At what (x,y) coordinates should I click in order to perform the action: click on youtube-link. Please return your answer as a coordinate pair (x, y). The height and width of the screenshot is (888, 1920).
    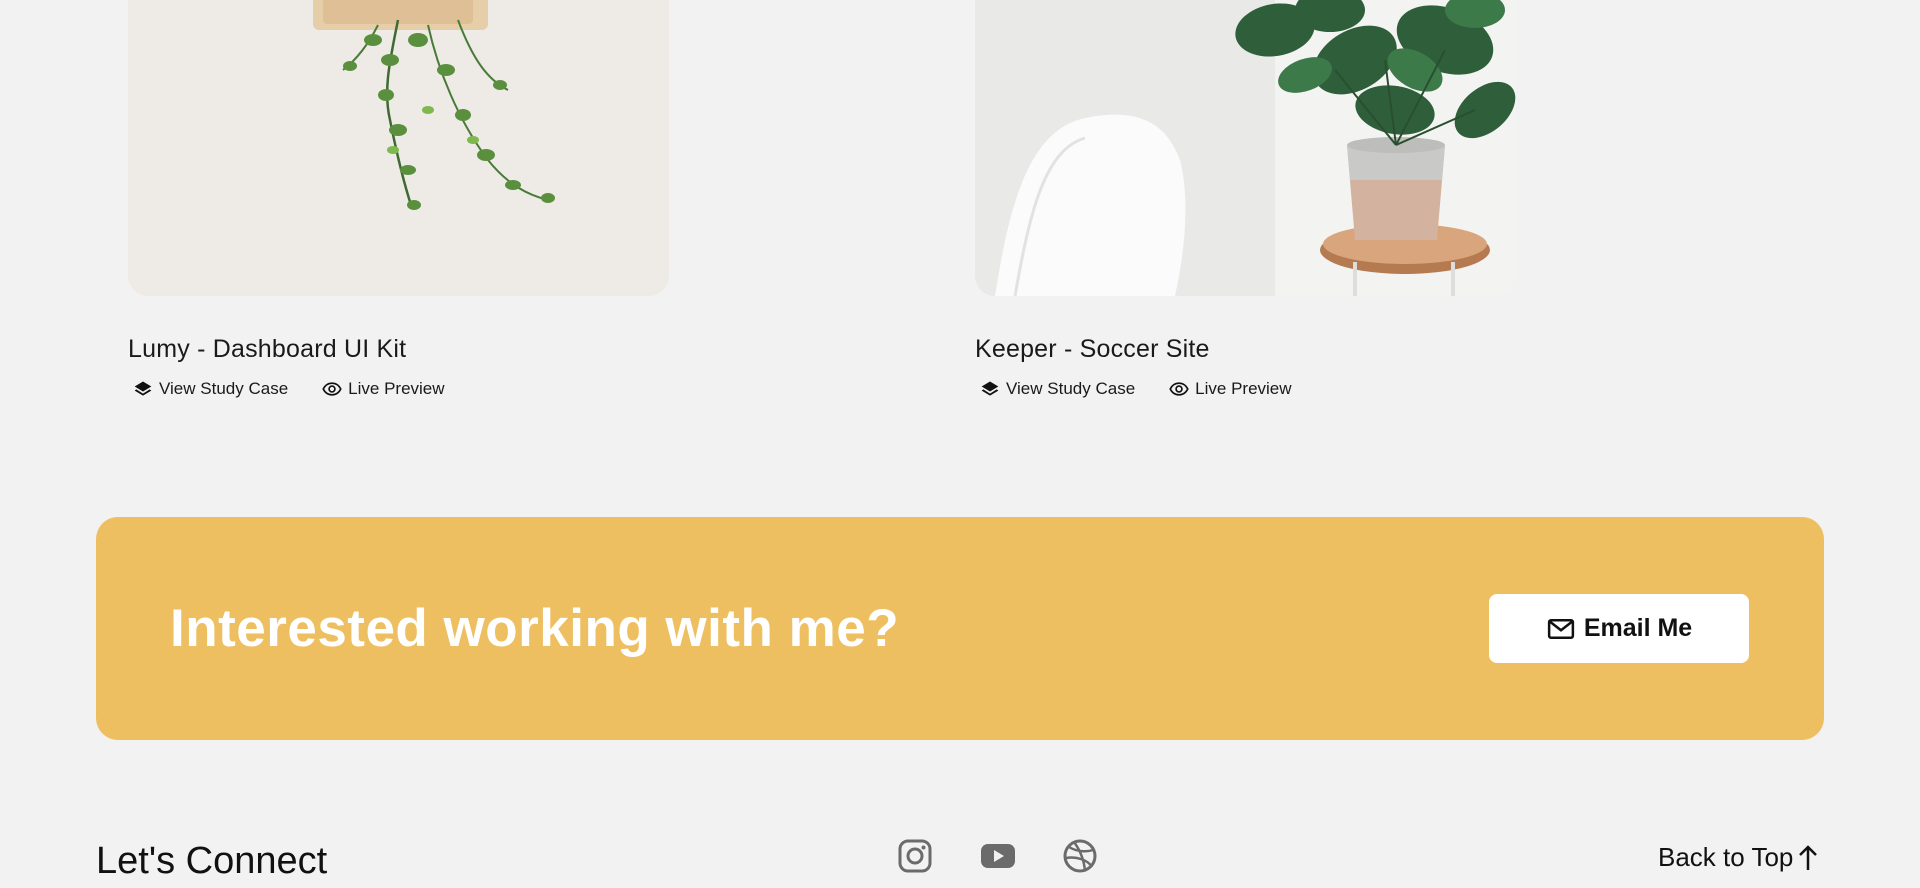
    Looking at the image, I should click on (998, 856).